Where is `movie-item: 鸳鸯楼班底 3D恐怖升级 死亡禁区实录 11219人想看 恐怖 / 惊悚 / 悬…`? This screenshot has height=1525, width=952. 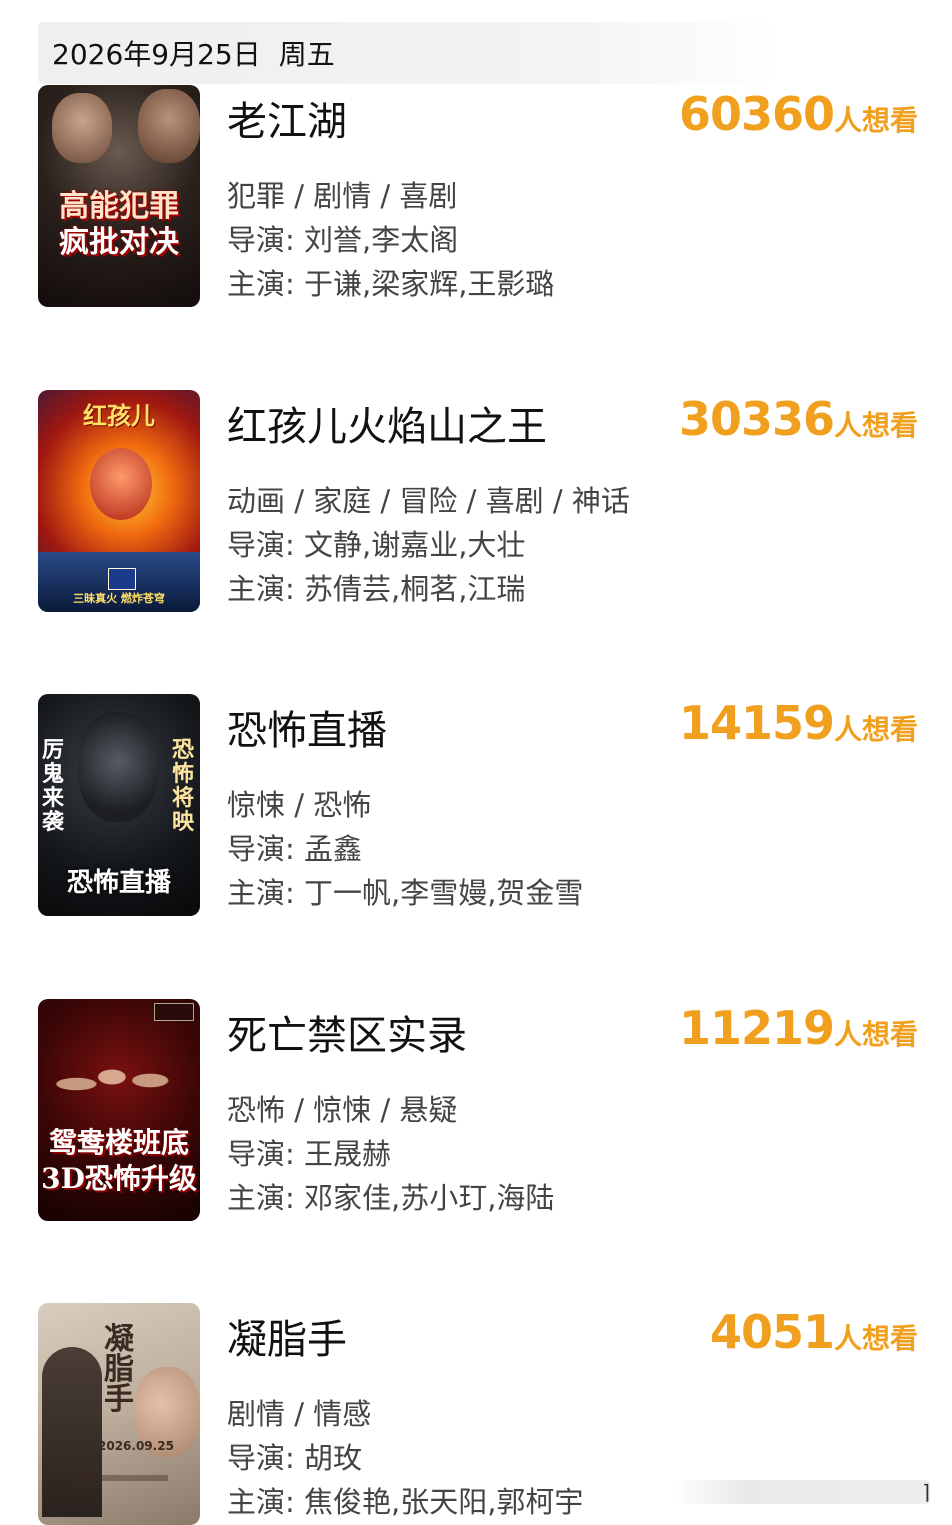 movie-item: 鸳鸯楼班底 3D恐怖升级 死亡禁区实录 11219人想看 恐怖 / 惊悚 / 悬… is located at coordinates (478, 1110).